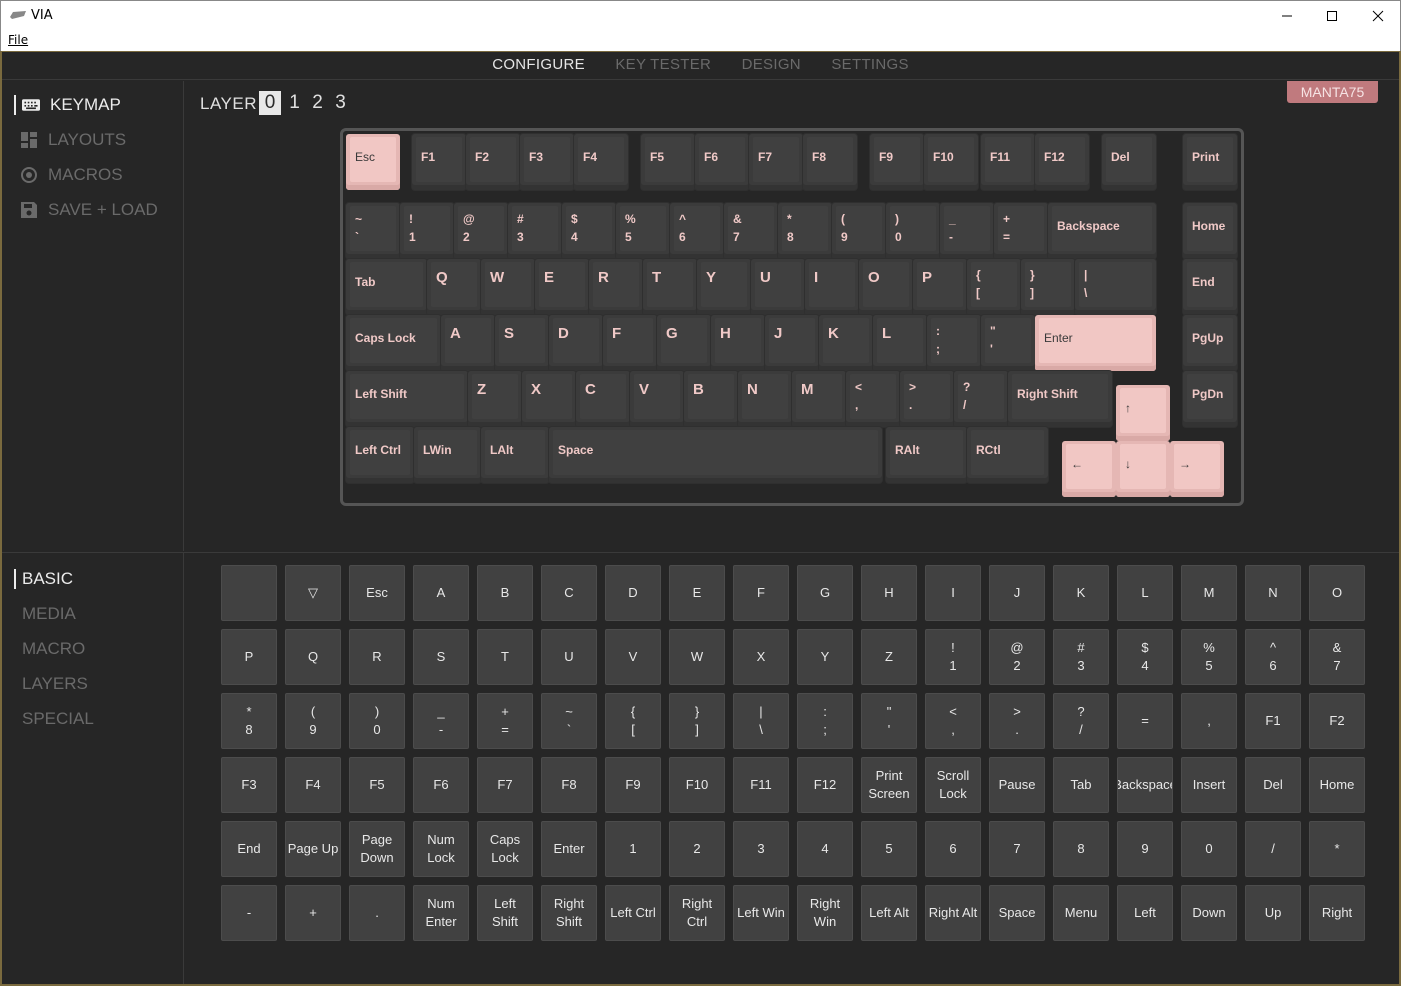  What do you see at coordinates (819, 399) in the screenshot?
I see `key-m: M` at bounding box center [819, 399].